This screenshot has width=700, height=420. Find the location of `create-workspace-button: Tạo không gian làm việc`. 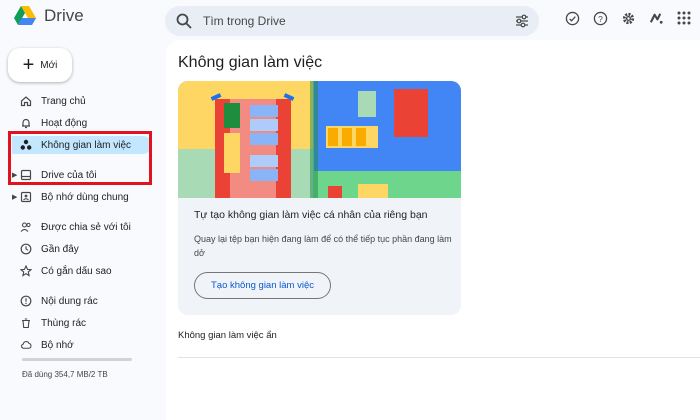

create-workspace-button: Tạo không gian làm việc is located at coordinates (262, 285).